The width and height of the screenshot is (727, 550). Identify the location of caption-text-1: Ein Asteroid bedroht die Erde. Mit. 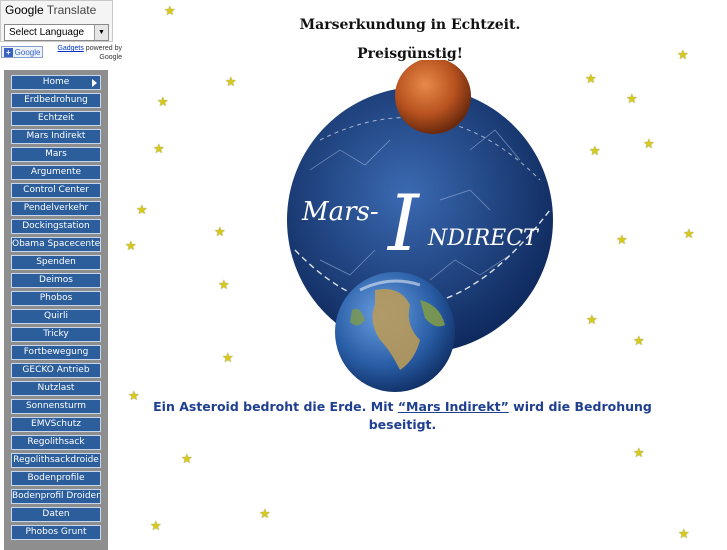
(275, 406).